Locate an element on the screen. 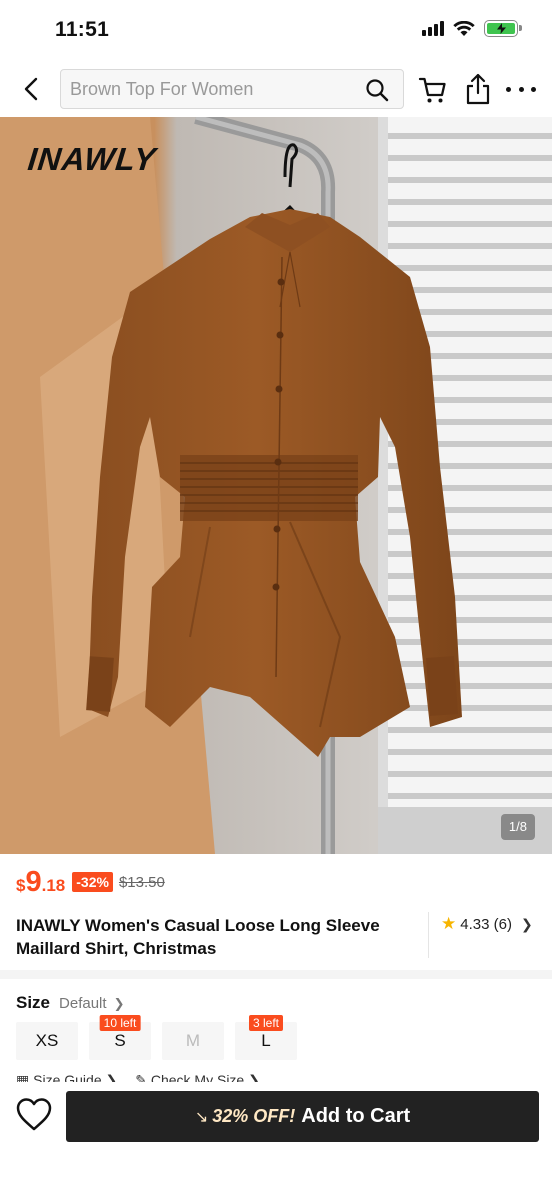 The width and height of the screenshot is (552, 1194). price-decimal: .18 is located at coordinates (53, 885).